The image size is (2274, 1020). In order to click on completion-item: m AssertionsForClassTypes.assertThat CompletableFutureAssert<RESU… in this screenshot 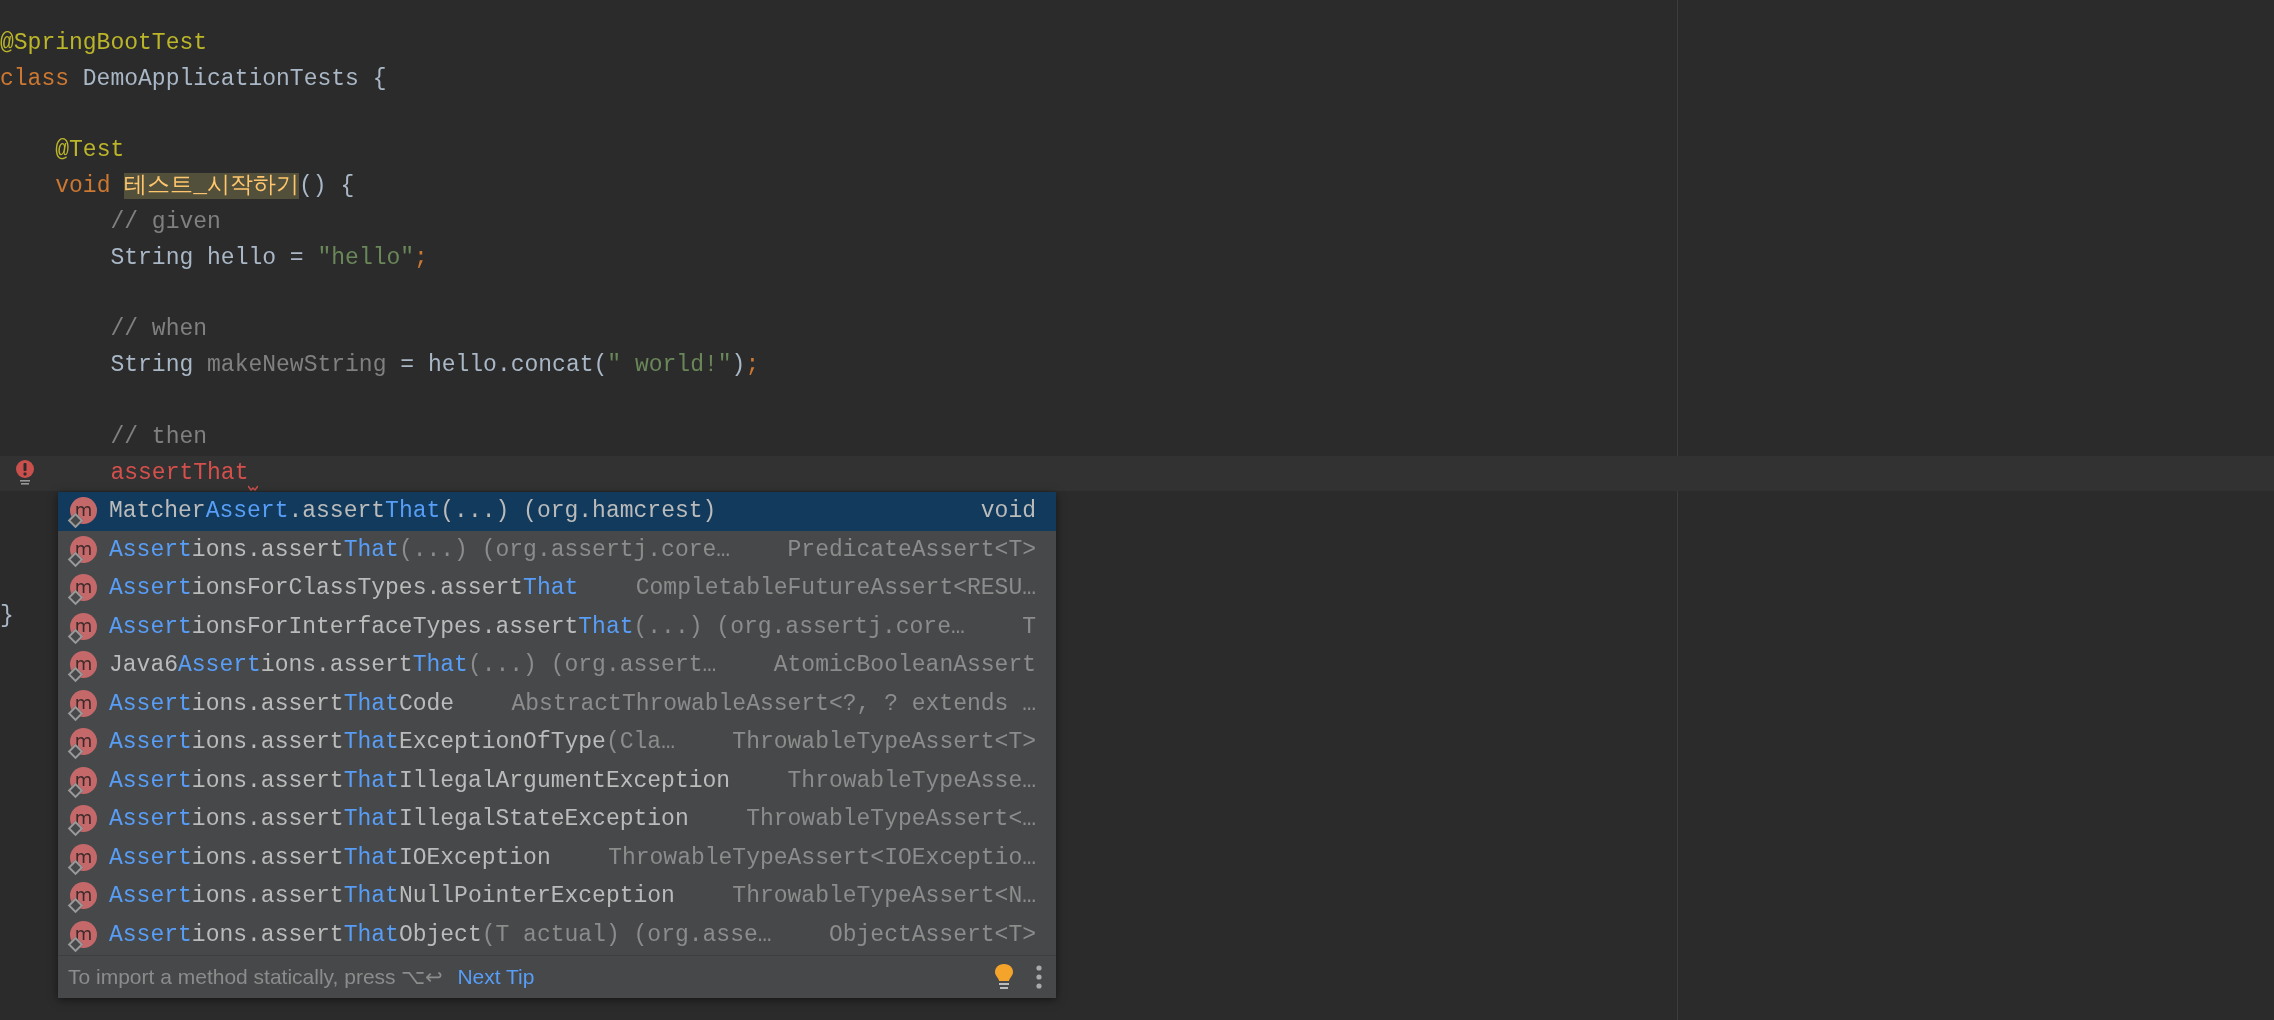, I will do `click(557, 588)`.